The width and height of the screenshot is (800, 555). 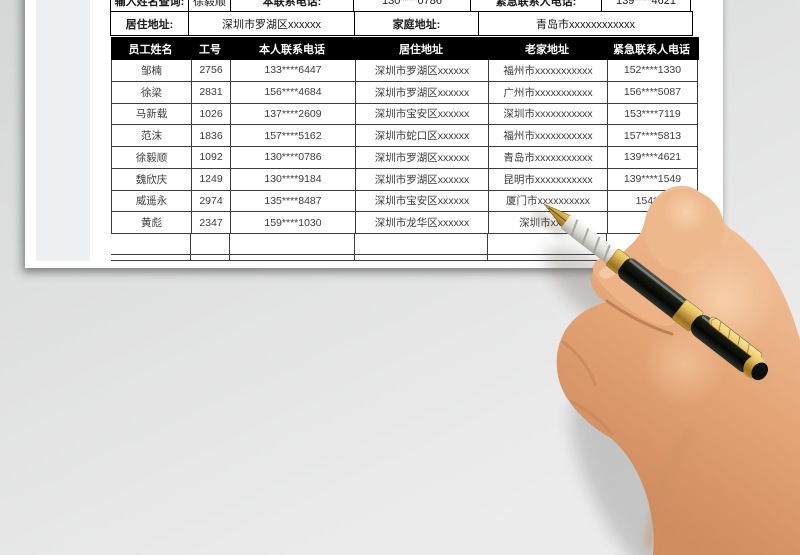 What do you see at coordinates (422, 223) in the screenshot?
I see `table-cell: 深圳市龙华区xxxxxx` at bounding box center [422, 223].